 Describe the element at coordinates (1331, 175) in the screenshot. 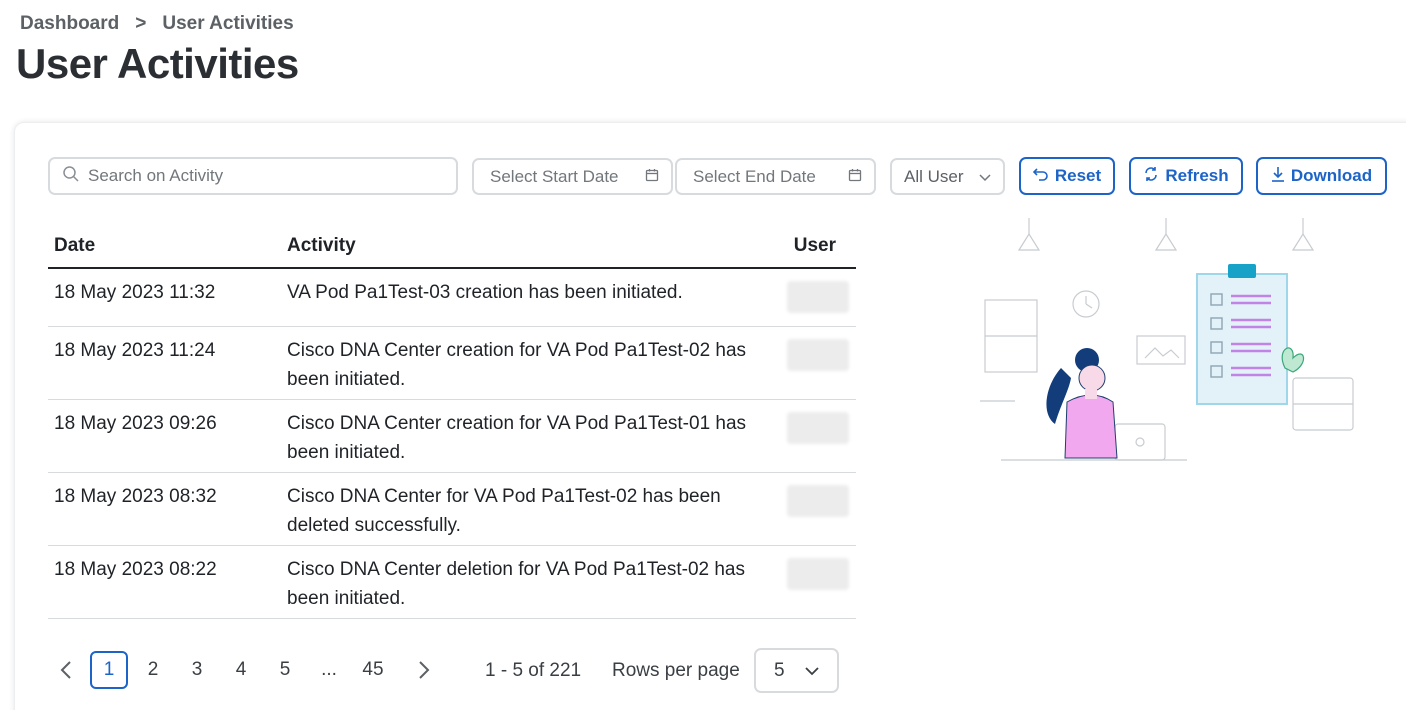

I see `download-label: Download` at that location.